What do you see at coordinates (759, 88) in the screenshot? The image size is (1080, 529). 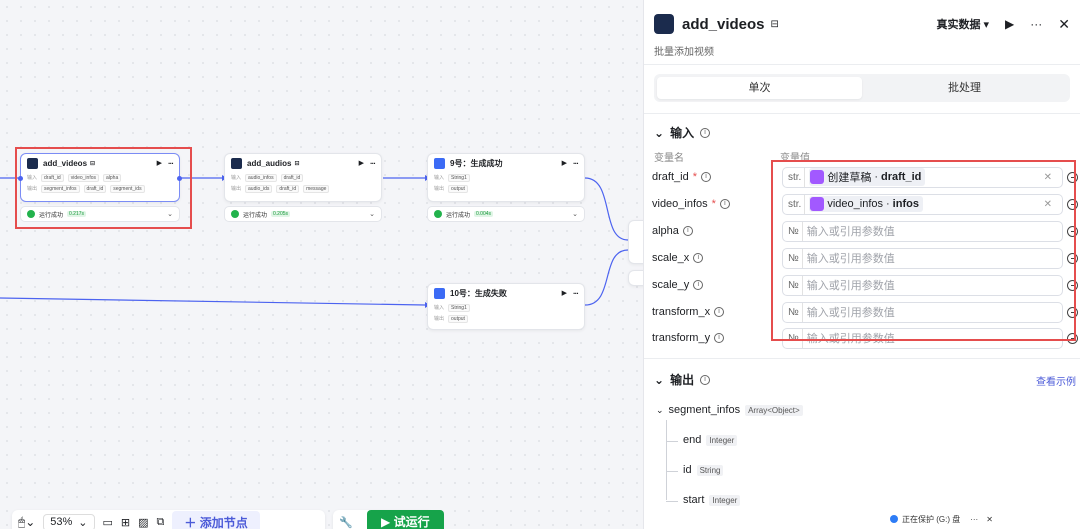 I see `tab-single: 单次` at bounding box center [759, 88].